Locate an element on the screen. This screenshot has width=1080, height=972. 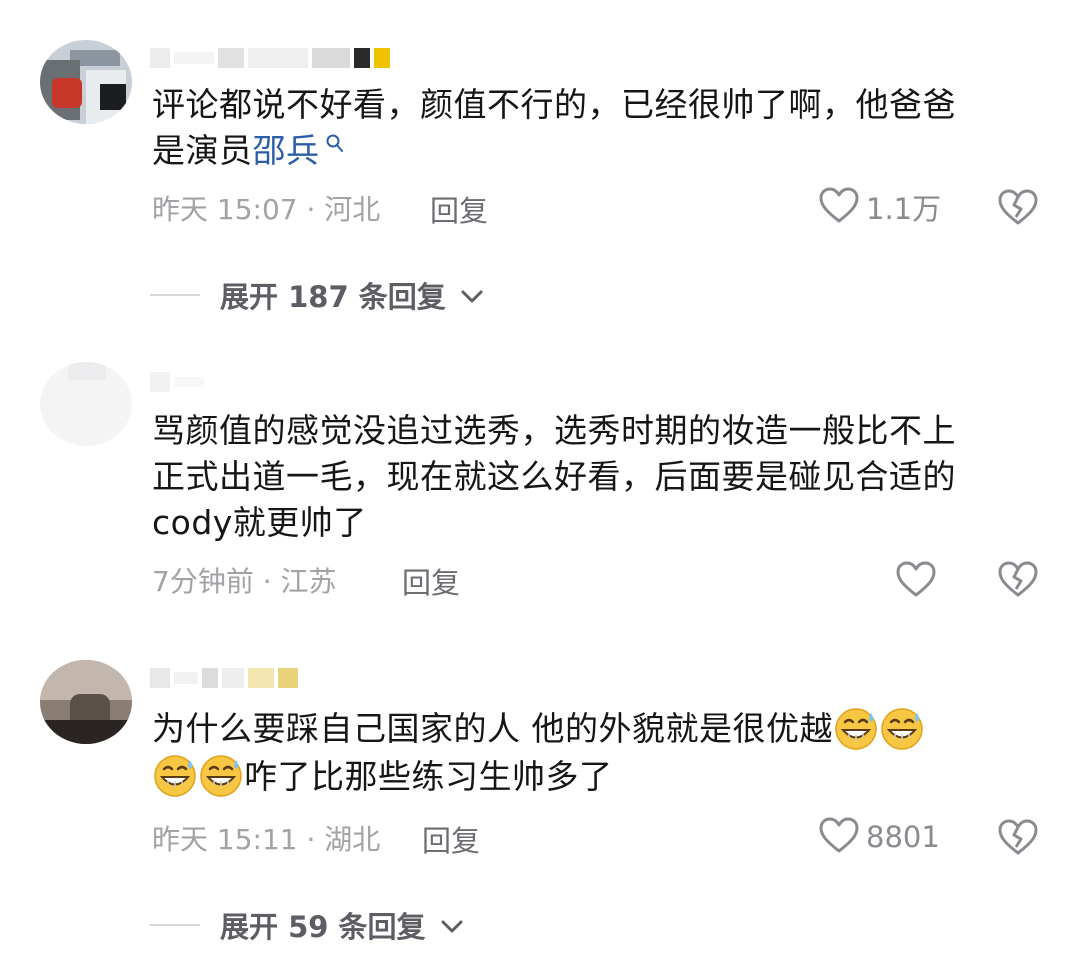
comment-line: 评论都说不好看，颜值不行的，已经很帅了啊，他爸爸 is located at coordinates (554, 104).